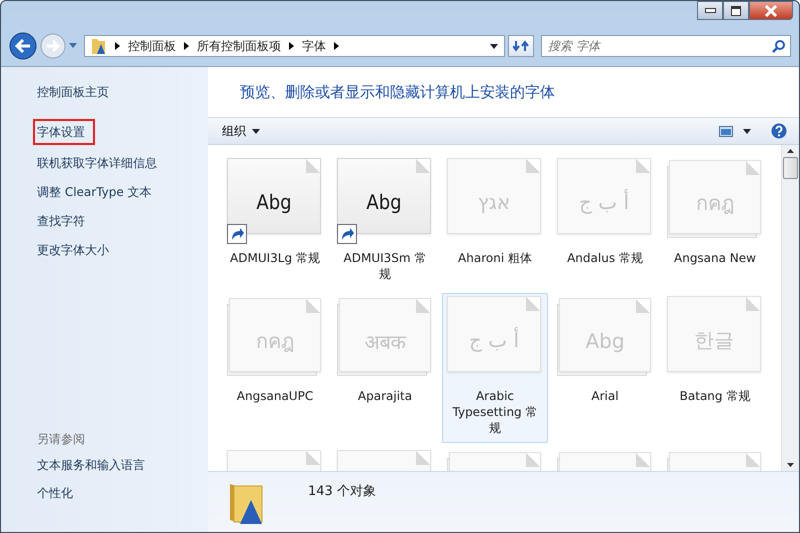  I want to click on organize-menu-button: 组织, so click(241, 131).